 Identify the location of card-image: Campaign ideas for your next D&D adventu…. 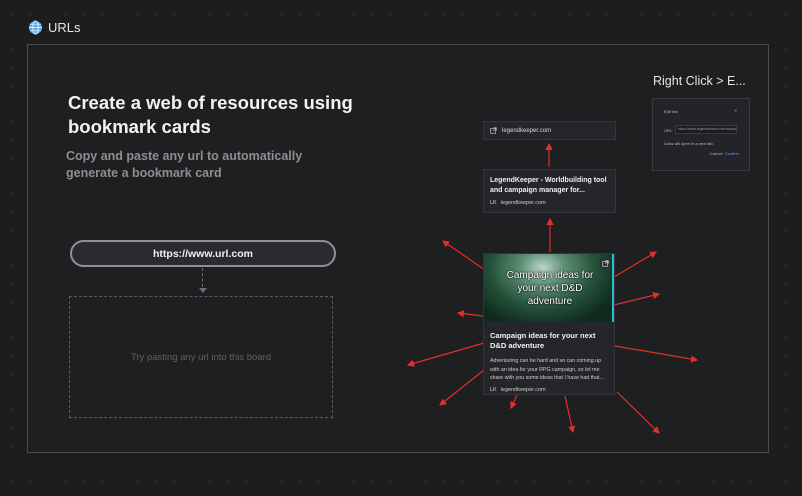
(549, 288).